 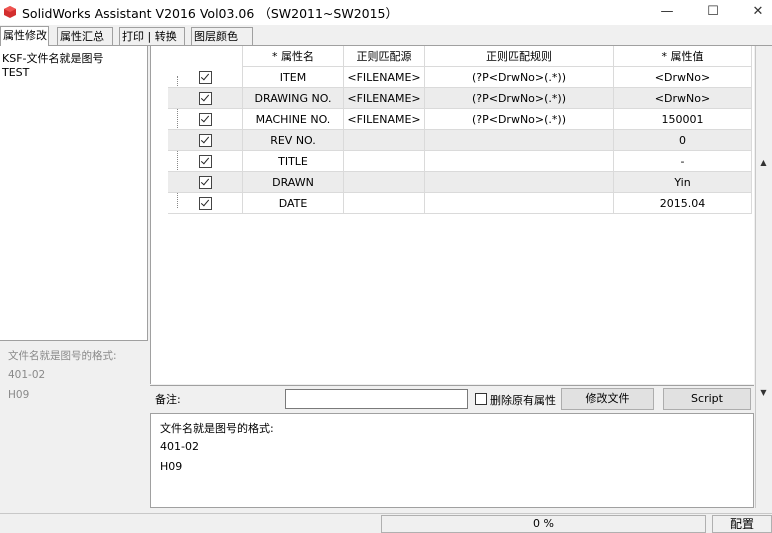 What do you see at coordinates (293, 119) in the screenshot?
I see `cell-name: MACHINE NO.` at bounding box center [293, 119].